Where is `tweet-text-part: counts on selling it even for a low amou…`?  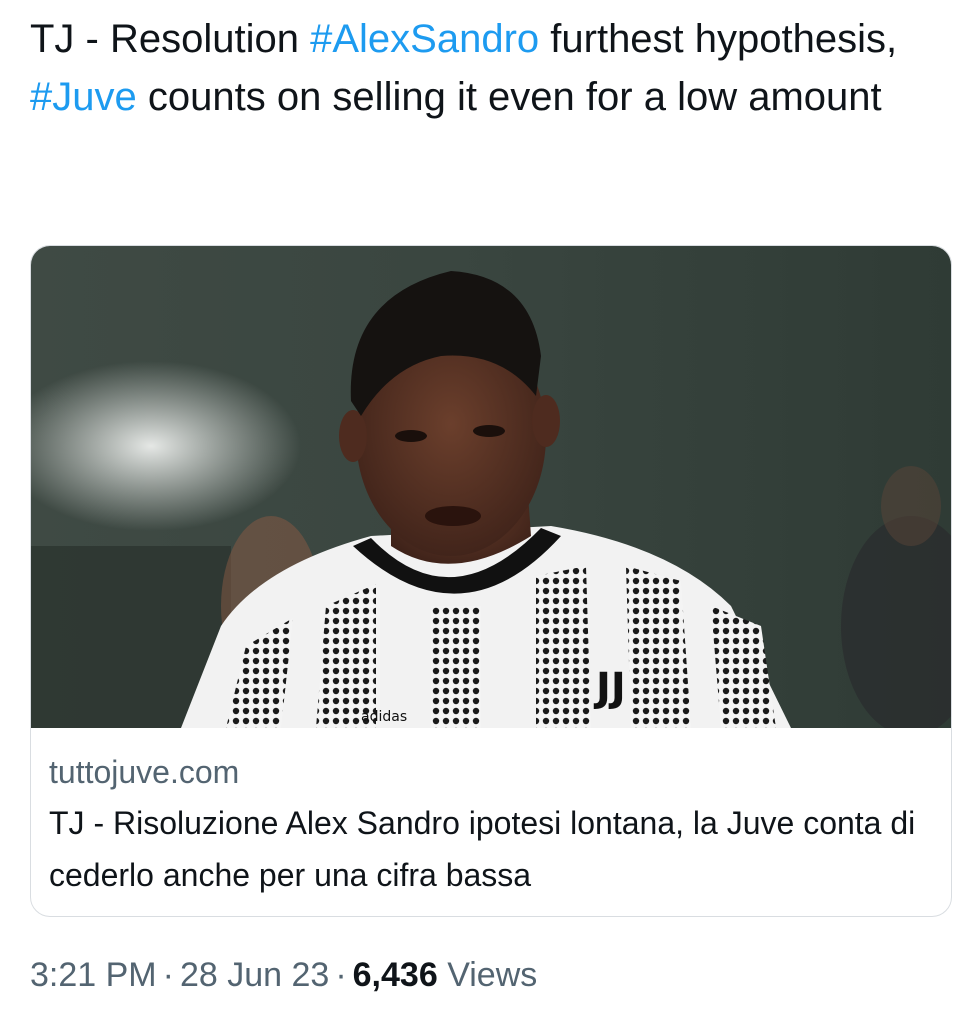 tweet-text-part: counts on selling it even for a low amou… is located at coordinates (509, 97).